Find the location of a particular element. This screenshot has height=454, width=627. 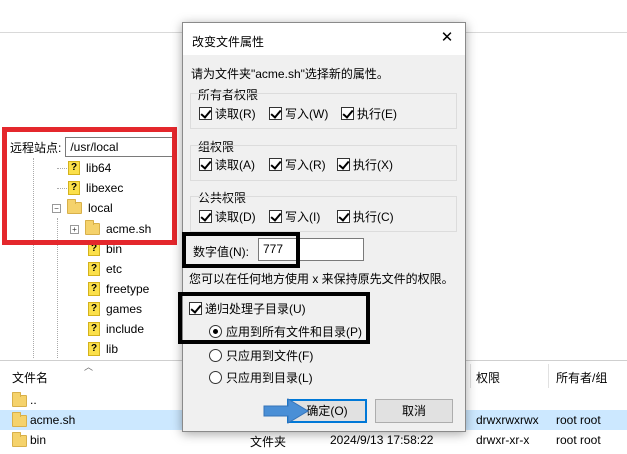

owner-execute-checkbox: 执行(E) is located at coordinates (369, 113).